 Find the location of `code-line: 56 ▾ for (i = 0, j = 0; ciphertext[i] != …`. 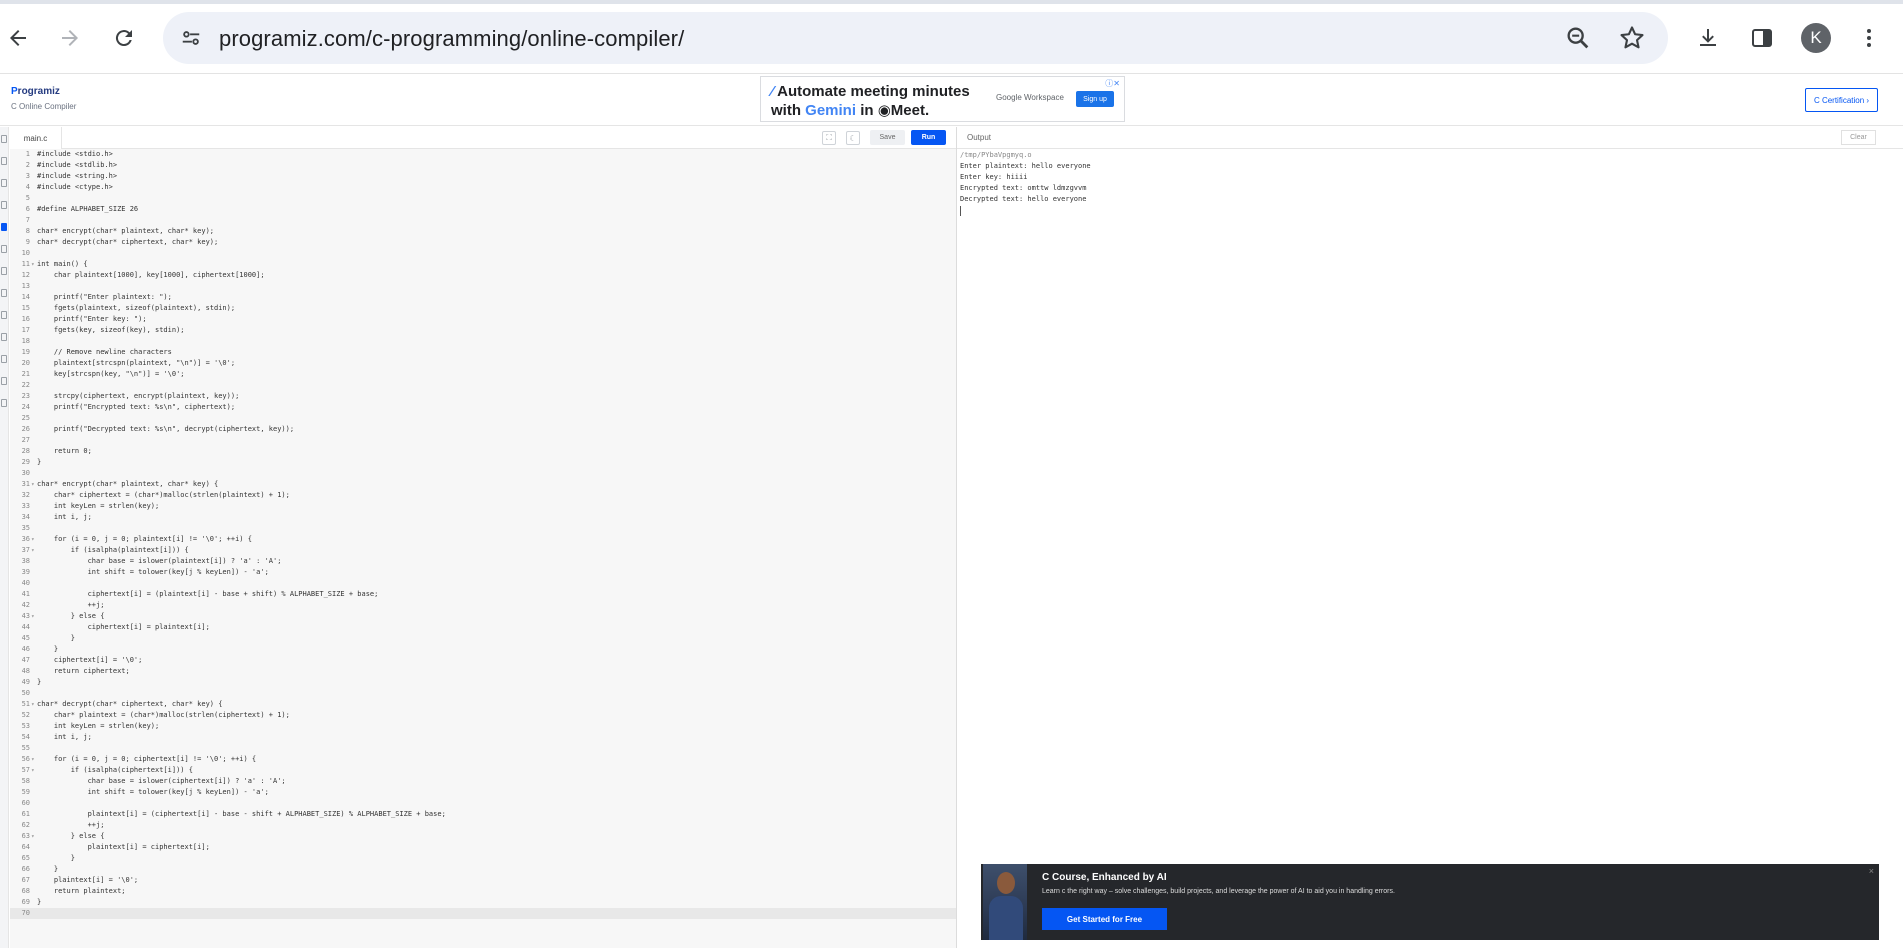

code-line: 56 ▾ for (i = 0, j = 0; ciphertext[i] != … is located at coordinates (483, 759).